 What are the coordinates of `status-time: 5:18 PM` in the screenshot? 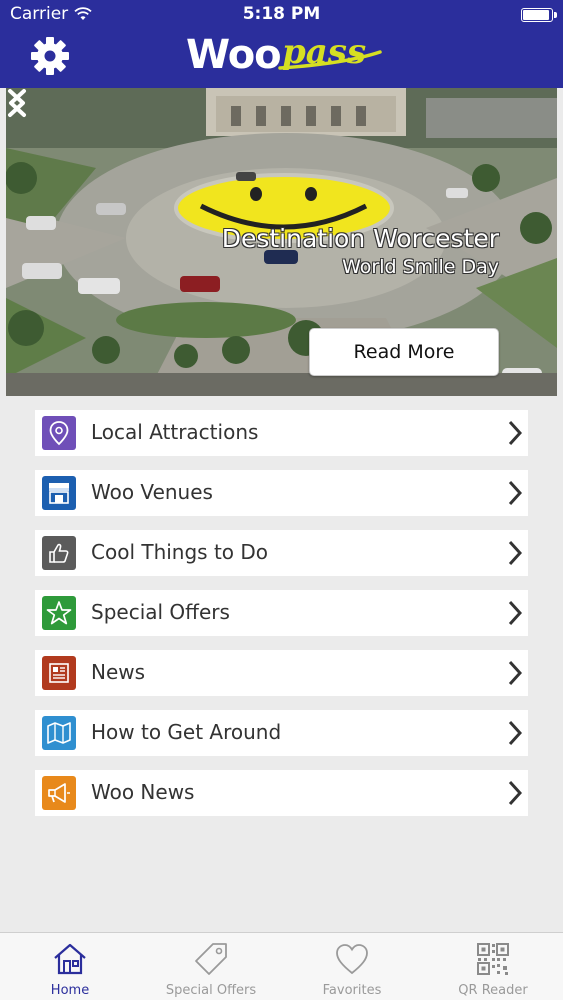 It's located at (281, 14).